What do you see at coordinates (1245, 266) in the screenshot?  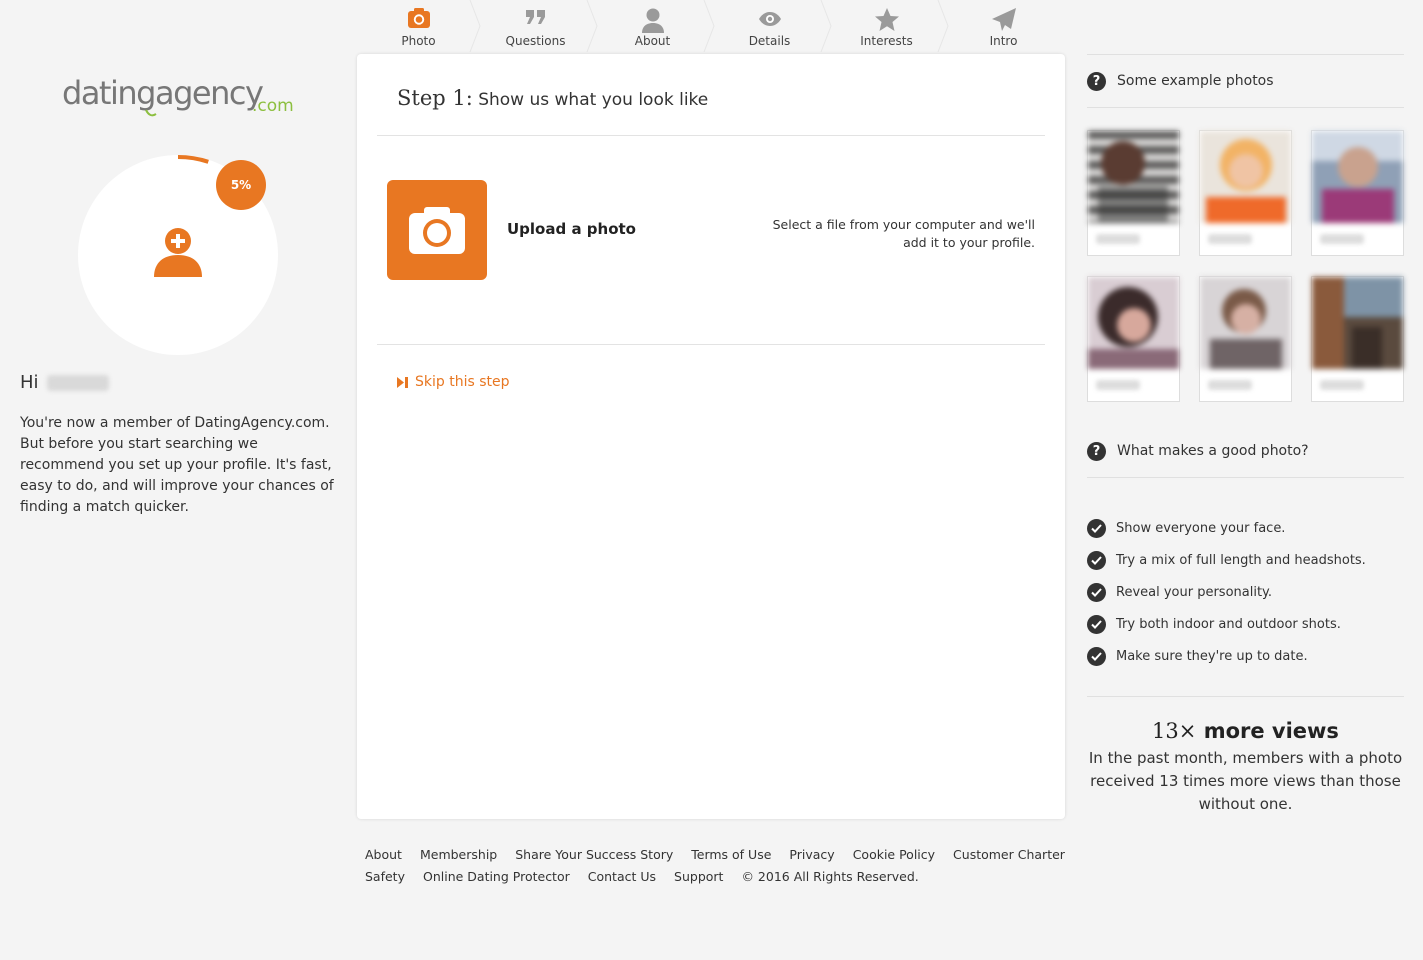 I see `example-photos-grid` at bounding box center [1245, 266].